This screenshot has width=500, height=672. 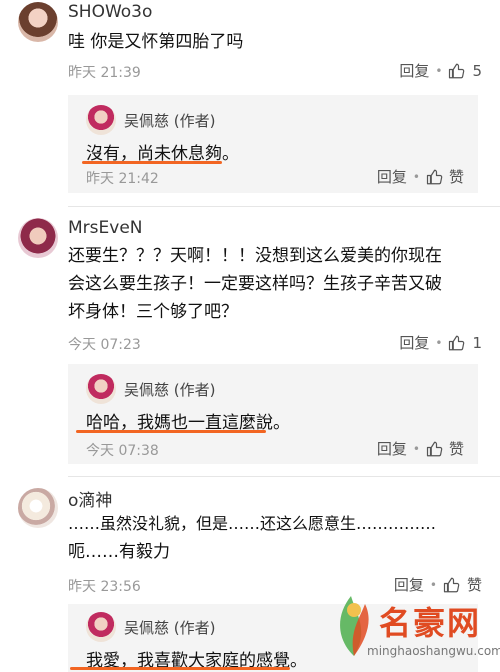 I want to click on comment-actions: 回复 • 5, so click(x=440, y=70).